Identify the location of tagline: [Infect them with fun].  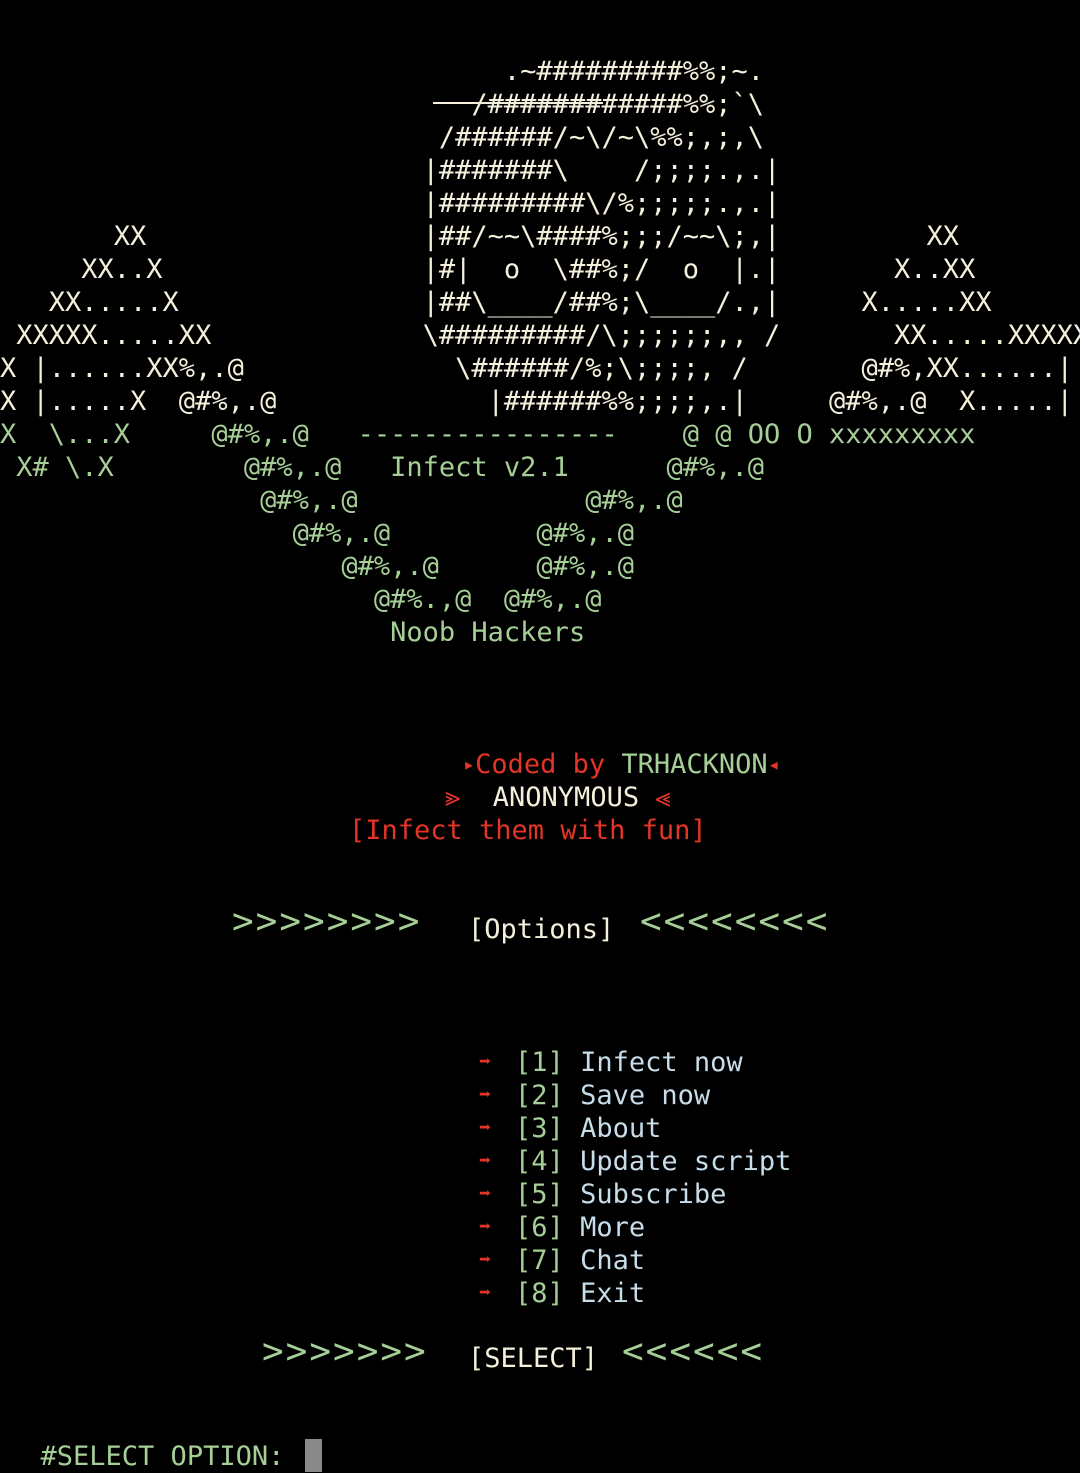
(528, 830).